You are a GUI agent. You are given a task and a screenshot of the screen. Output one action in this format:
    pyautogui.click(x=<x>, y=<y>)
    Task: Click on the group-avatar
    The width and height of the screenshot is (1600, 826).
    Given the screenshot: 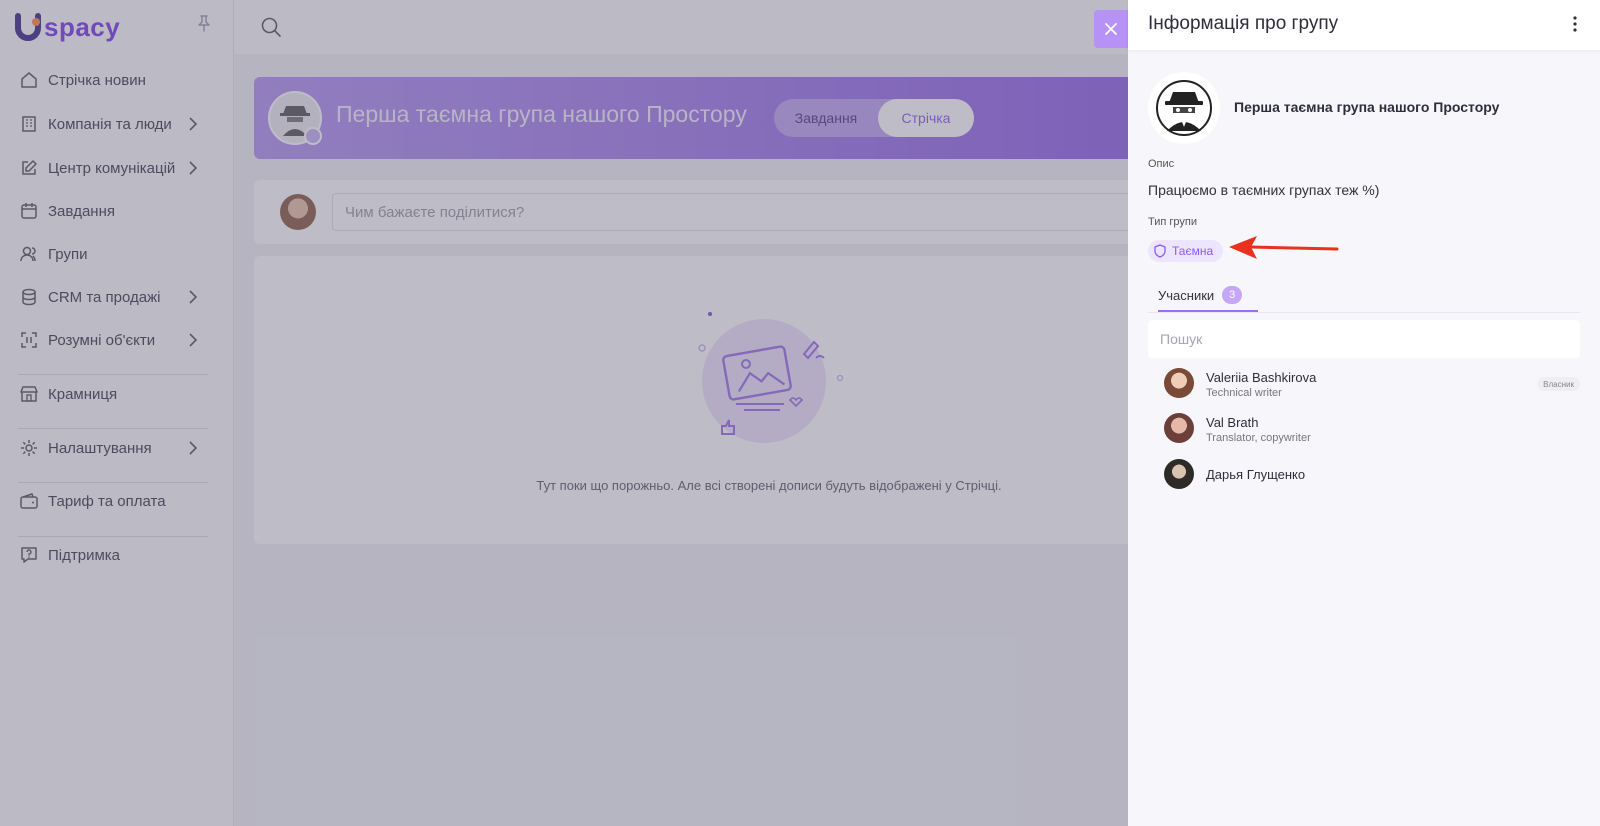 What is the action you would take?
    pyautogui.click(x=1184, y=108)
    